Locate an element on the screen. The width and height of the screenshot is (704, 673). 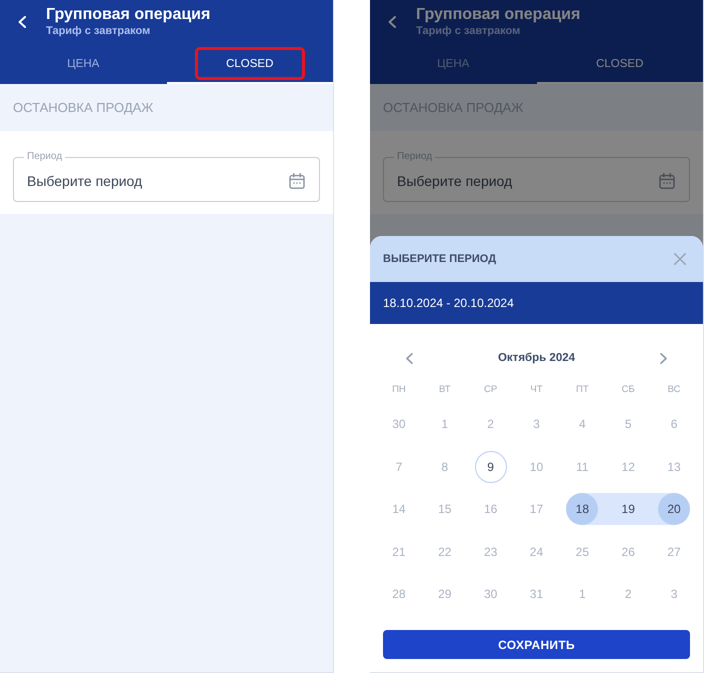
calendar-day: 24 is located at coordinates (536, 552).